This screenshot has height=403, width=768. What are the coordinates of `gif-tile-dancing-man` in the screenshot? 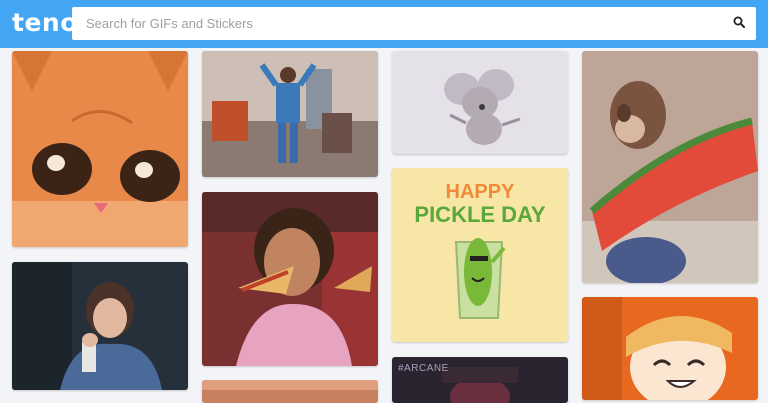 It's located at (290, 114).